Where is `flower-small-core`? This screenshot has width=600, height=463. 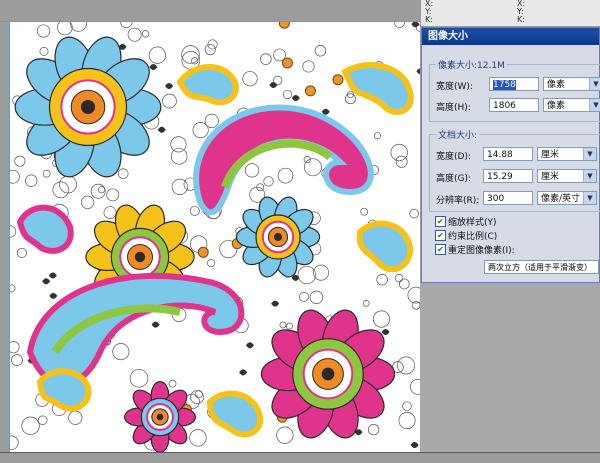
flower-small-core is located at coordinates (278, 237).